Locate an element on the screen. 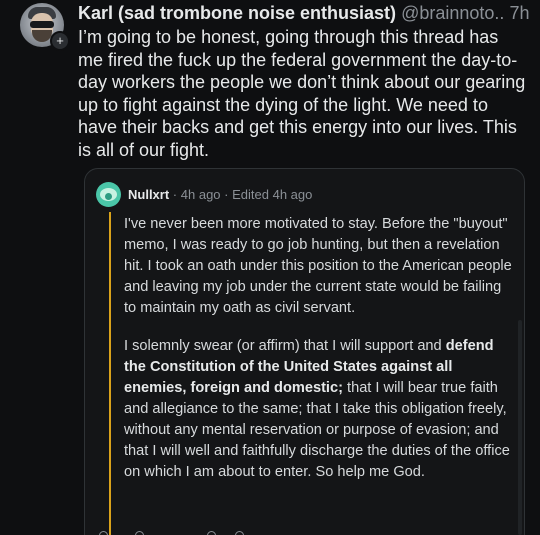 This screenshot has height=535, width=540. follow-plus-icon: + is located at coordinates (60, 41).